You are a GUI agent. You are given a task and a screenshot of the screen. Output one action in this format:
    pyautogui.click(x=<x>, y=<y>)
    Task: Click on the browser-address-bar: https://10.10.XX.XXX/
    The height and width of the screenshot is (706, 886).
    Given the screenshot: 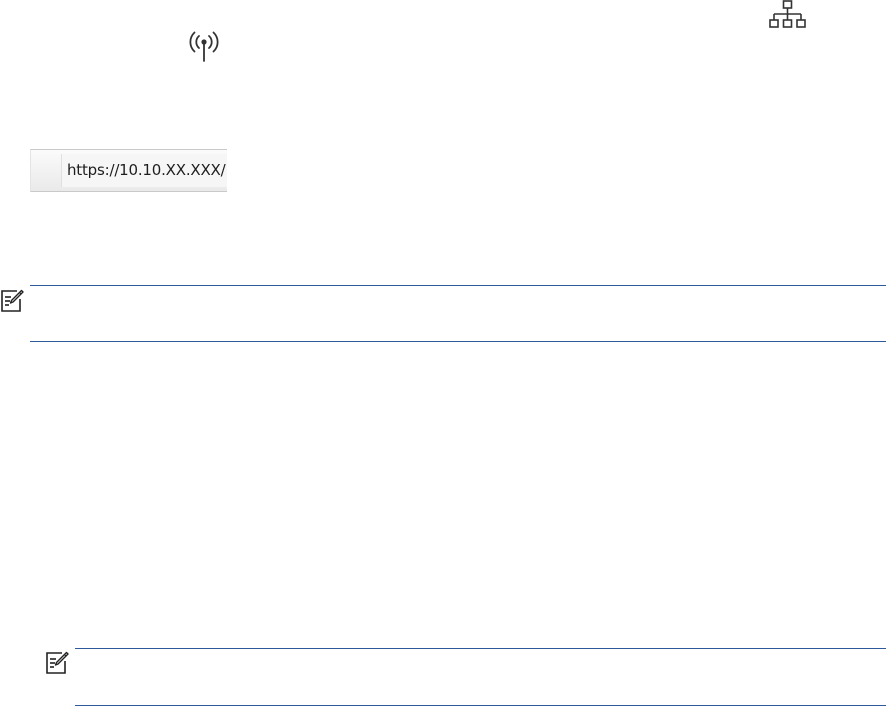 What is the action you would take?
    pyautogui.click(x=128, y=170)
    